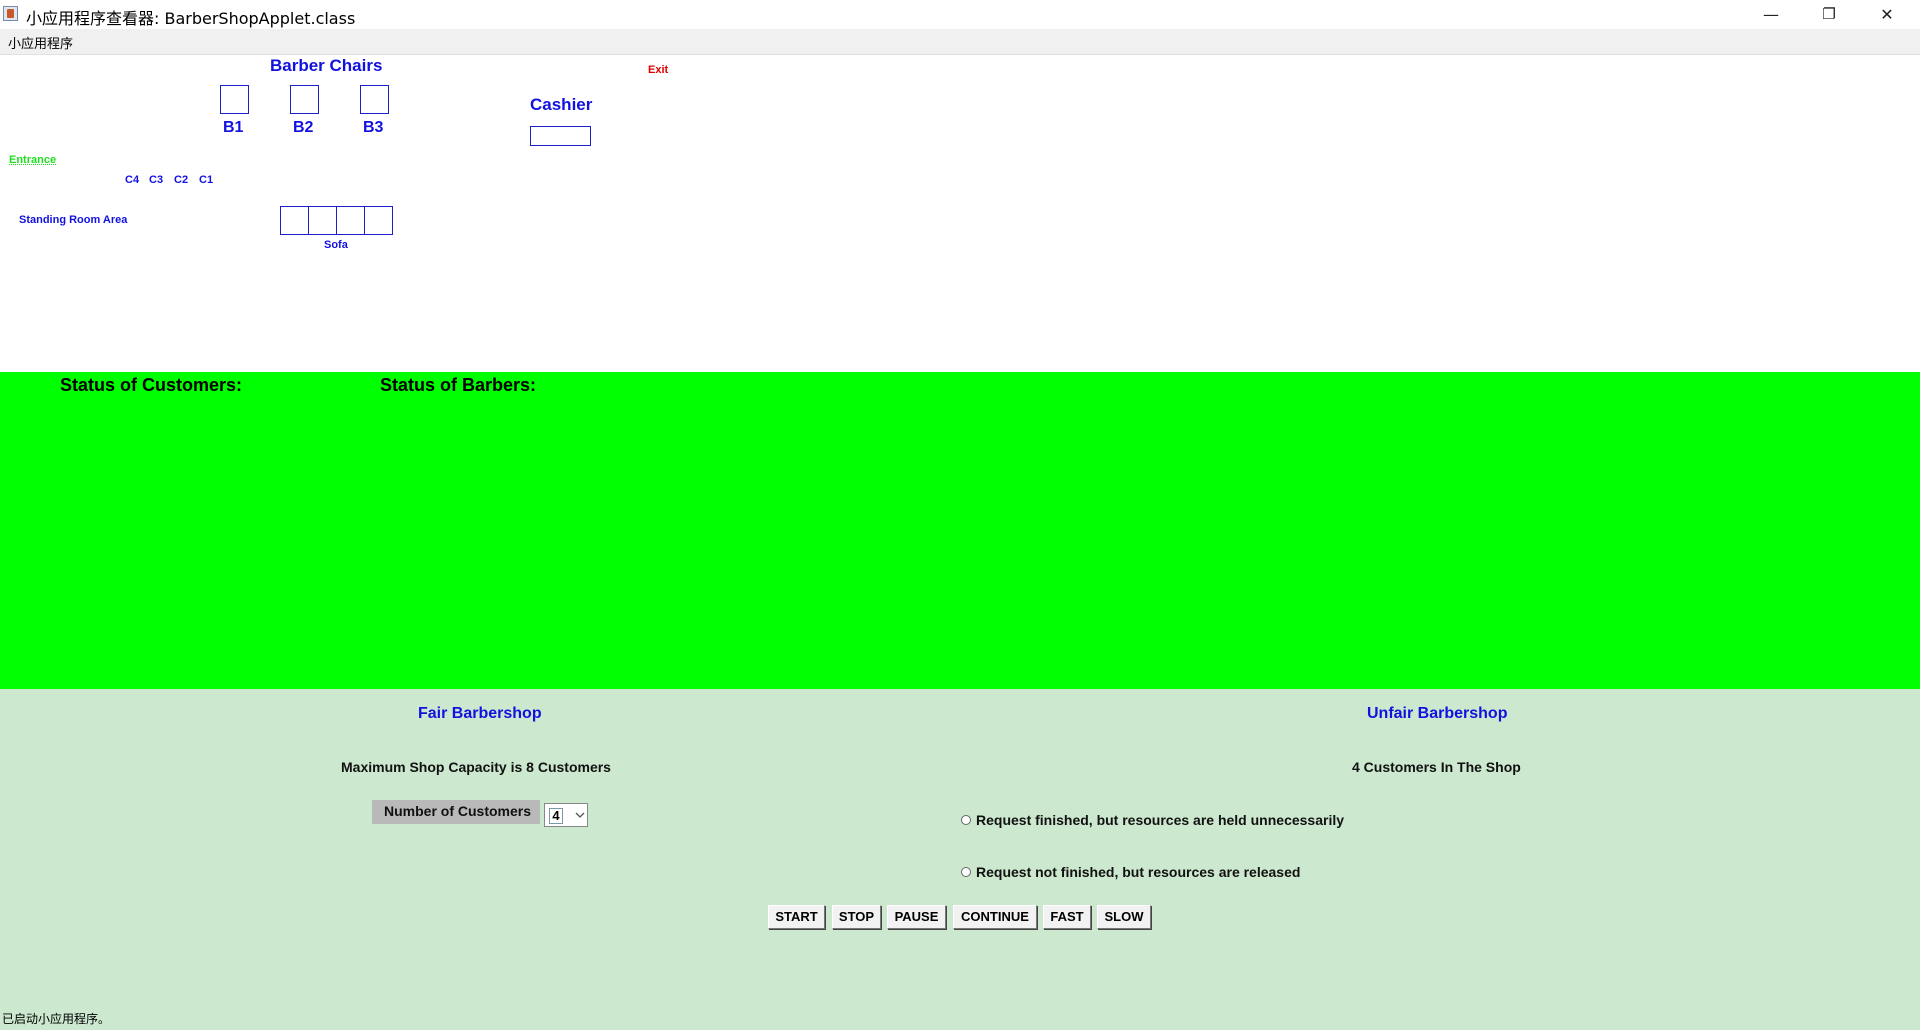 The width and height of the screenshot is (1920, 1030). I want to click on window-title-bar: 小应用程序查看器: BarberShopApplet.class — ❐ ✕, so click(960, 14).